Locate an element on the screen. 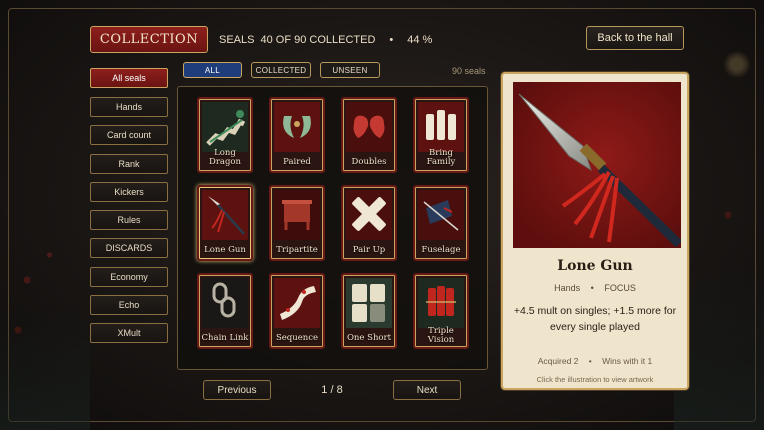 The width and height of the screenshot is (764, 430). firecrackers-icon is located at coordinates (441, 303).